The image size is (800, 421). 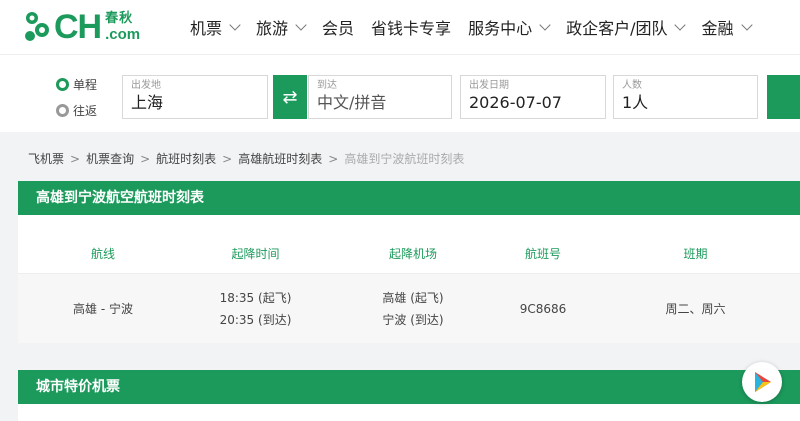 I want to click on main-nav: 机票 旅游 会员 省钱卡专享 服务中心 政企客户/团队 金融, so click(x=479, y=27).